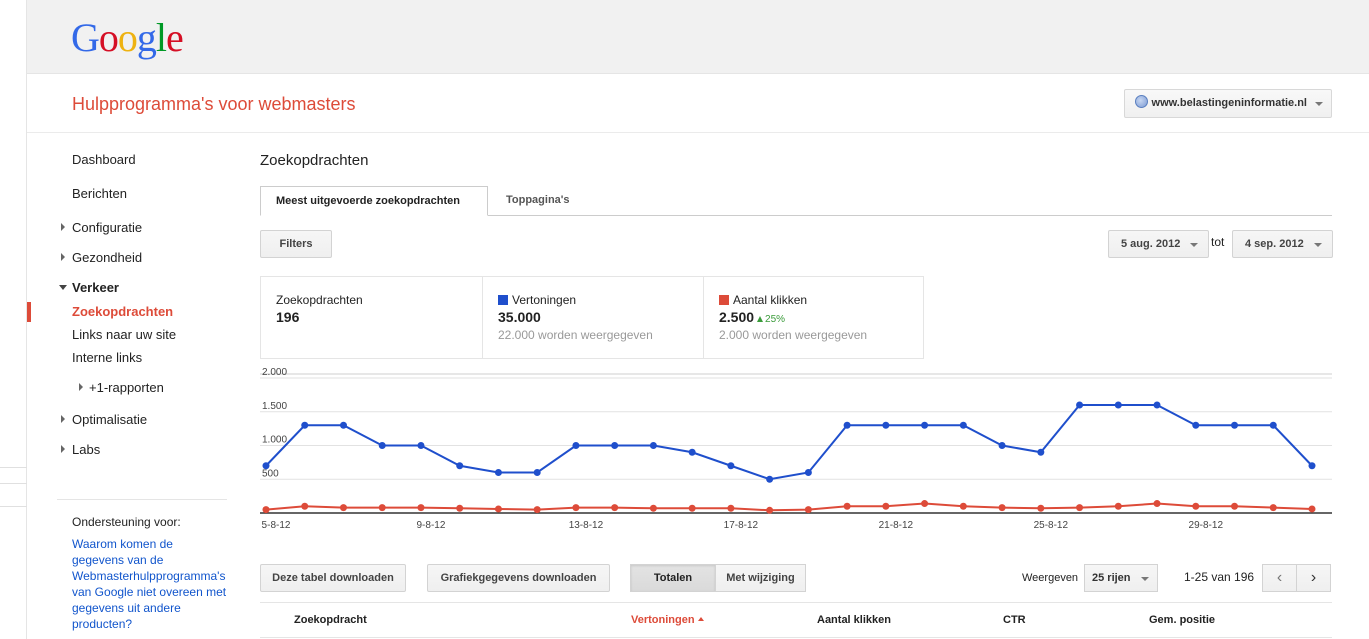 This screenshot has height=639, width=1369. I want to click on stat-clicks-sub: 2.000 worden weergegeven, so click(793, 335).